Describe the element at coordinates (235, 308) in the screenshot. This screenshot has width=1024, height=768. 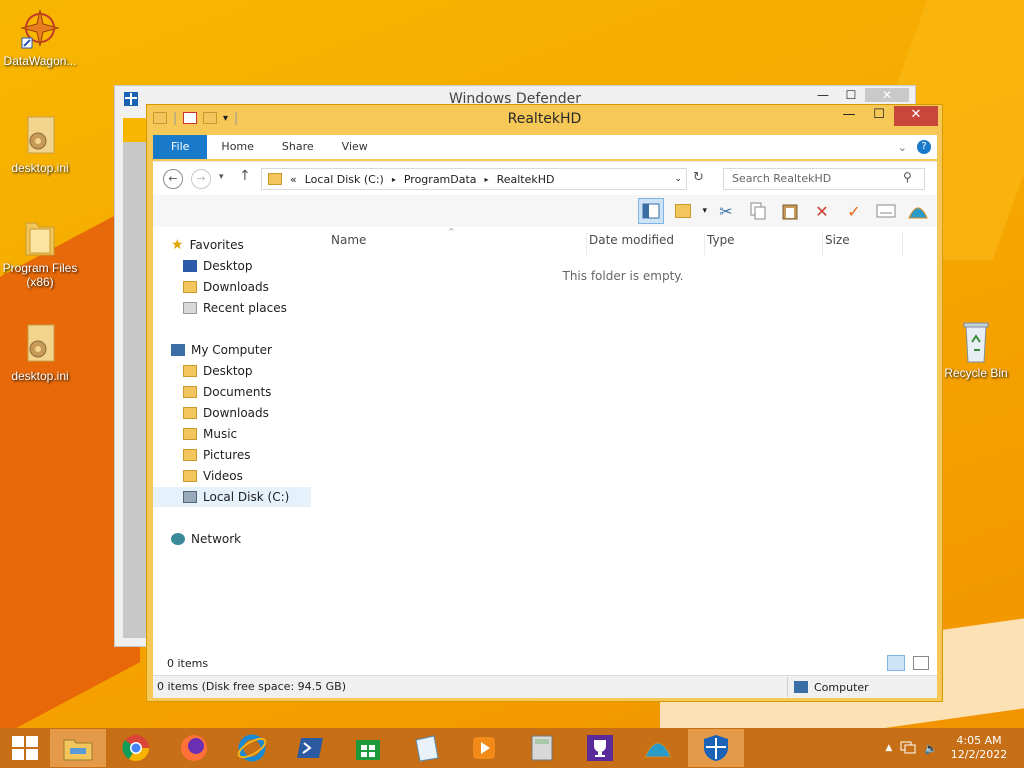
I see `nav-fav-recent: Recent places` at that location.